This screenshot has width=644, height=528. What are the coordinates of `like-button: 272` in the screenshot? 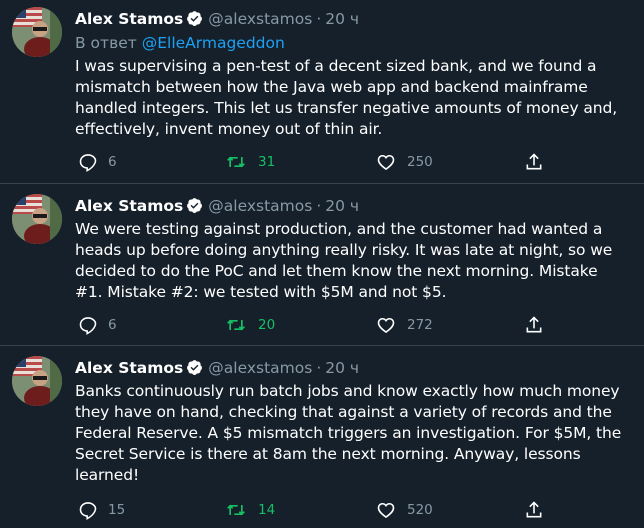 It's located at (404, 325).